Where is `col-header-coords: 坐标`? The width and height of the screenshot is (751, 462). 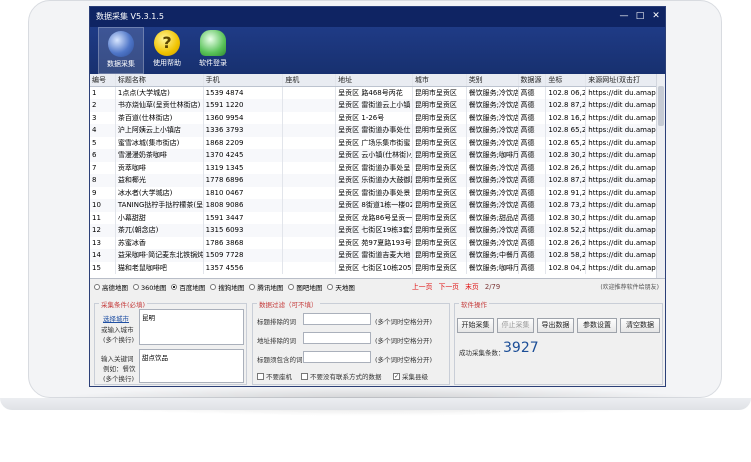
col-header-coords: 坐标 is located at coordinates (566, 80).